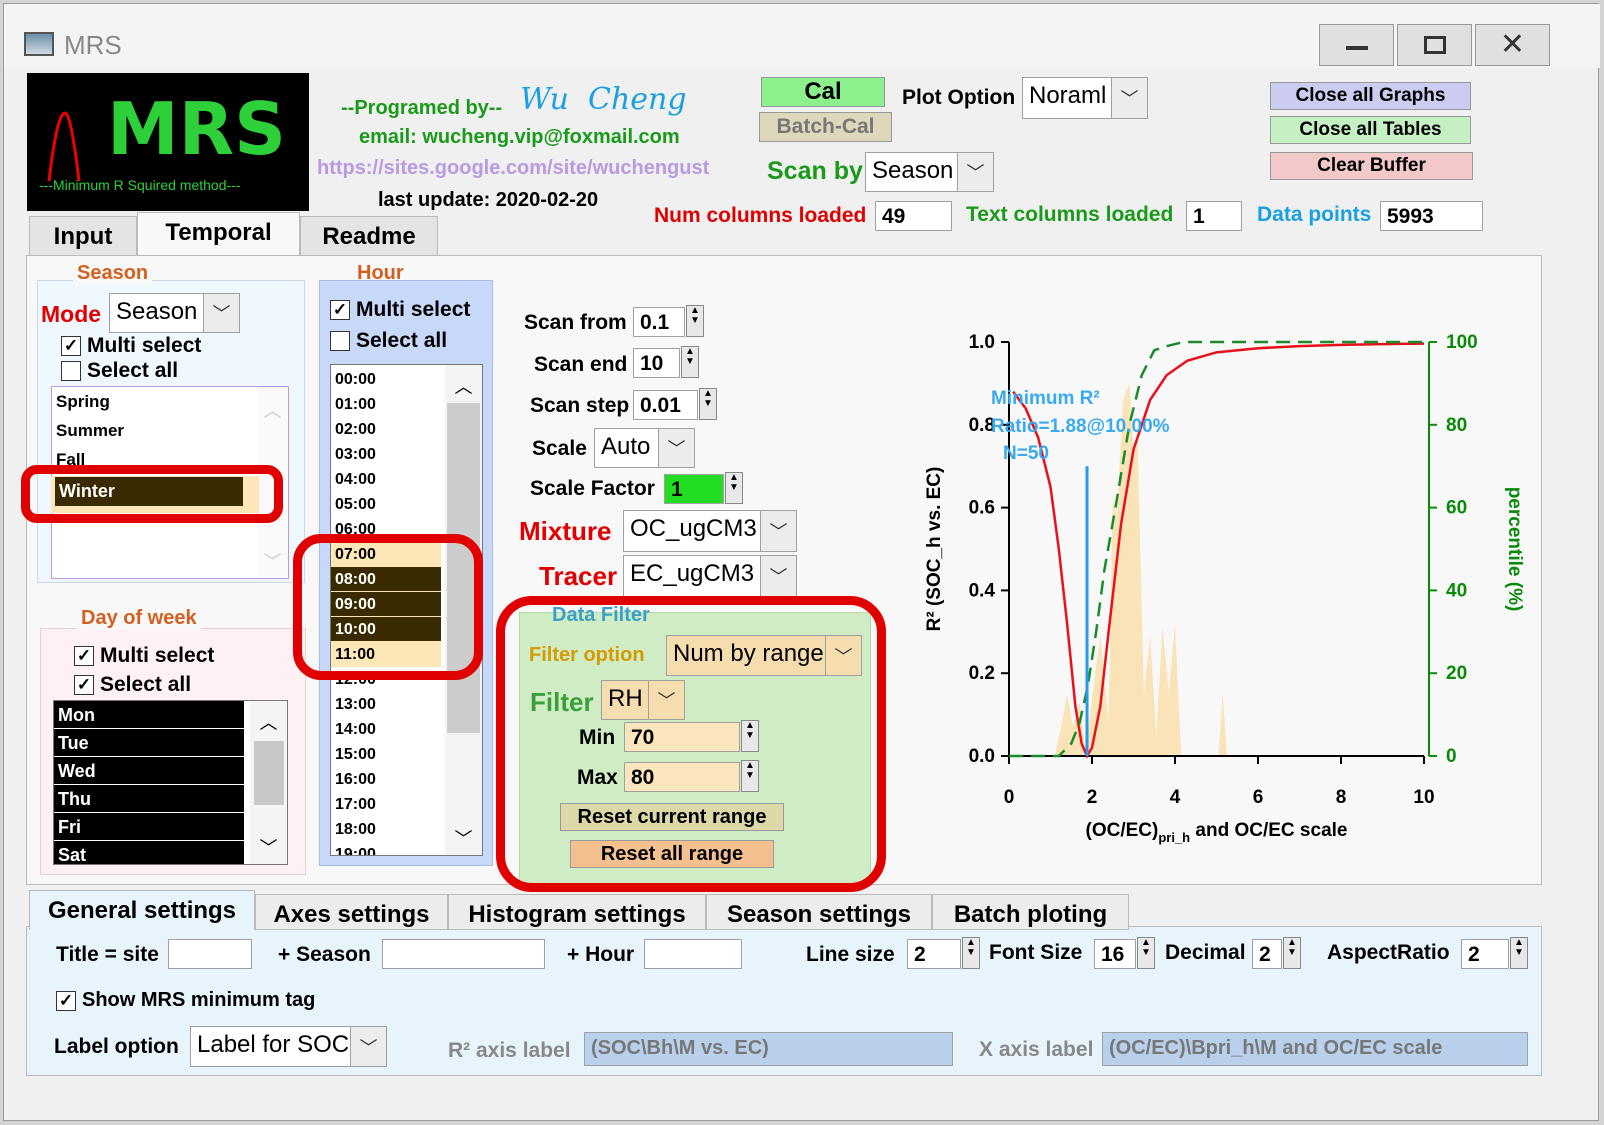 Image resolution: width=1604 pixels, height=1125 pixels. What do you see at coordinates (1370, 130) in the screenshot?
I see `close-all-tables-button: Close all Tables` at bounding box center [1370, 130].